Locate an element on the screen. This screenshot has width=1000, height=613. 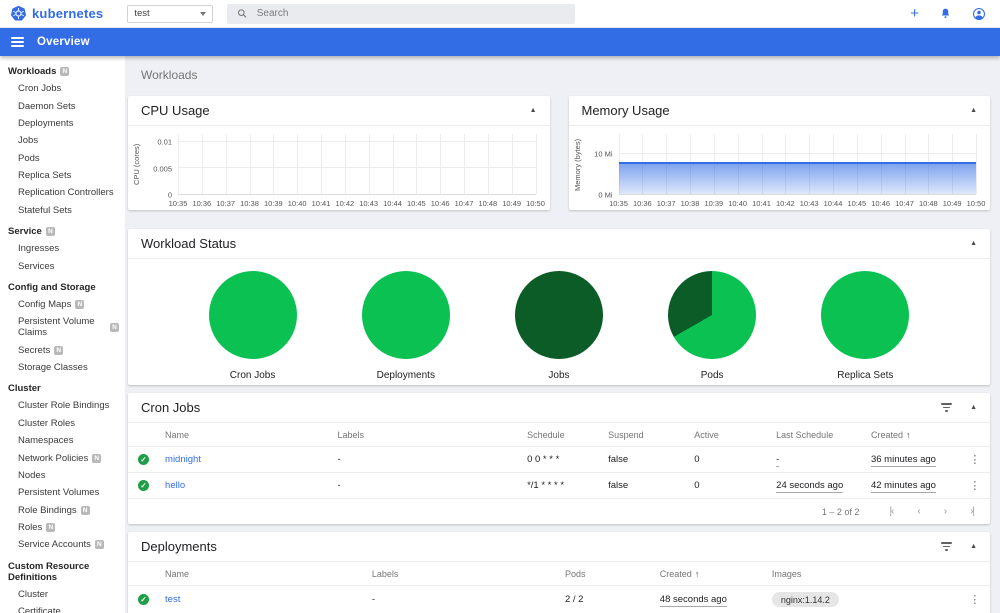
sidebar-item-role-bindings: Role Bindings N is located at coordinates (62, 510).